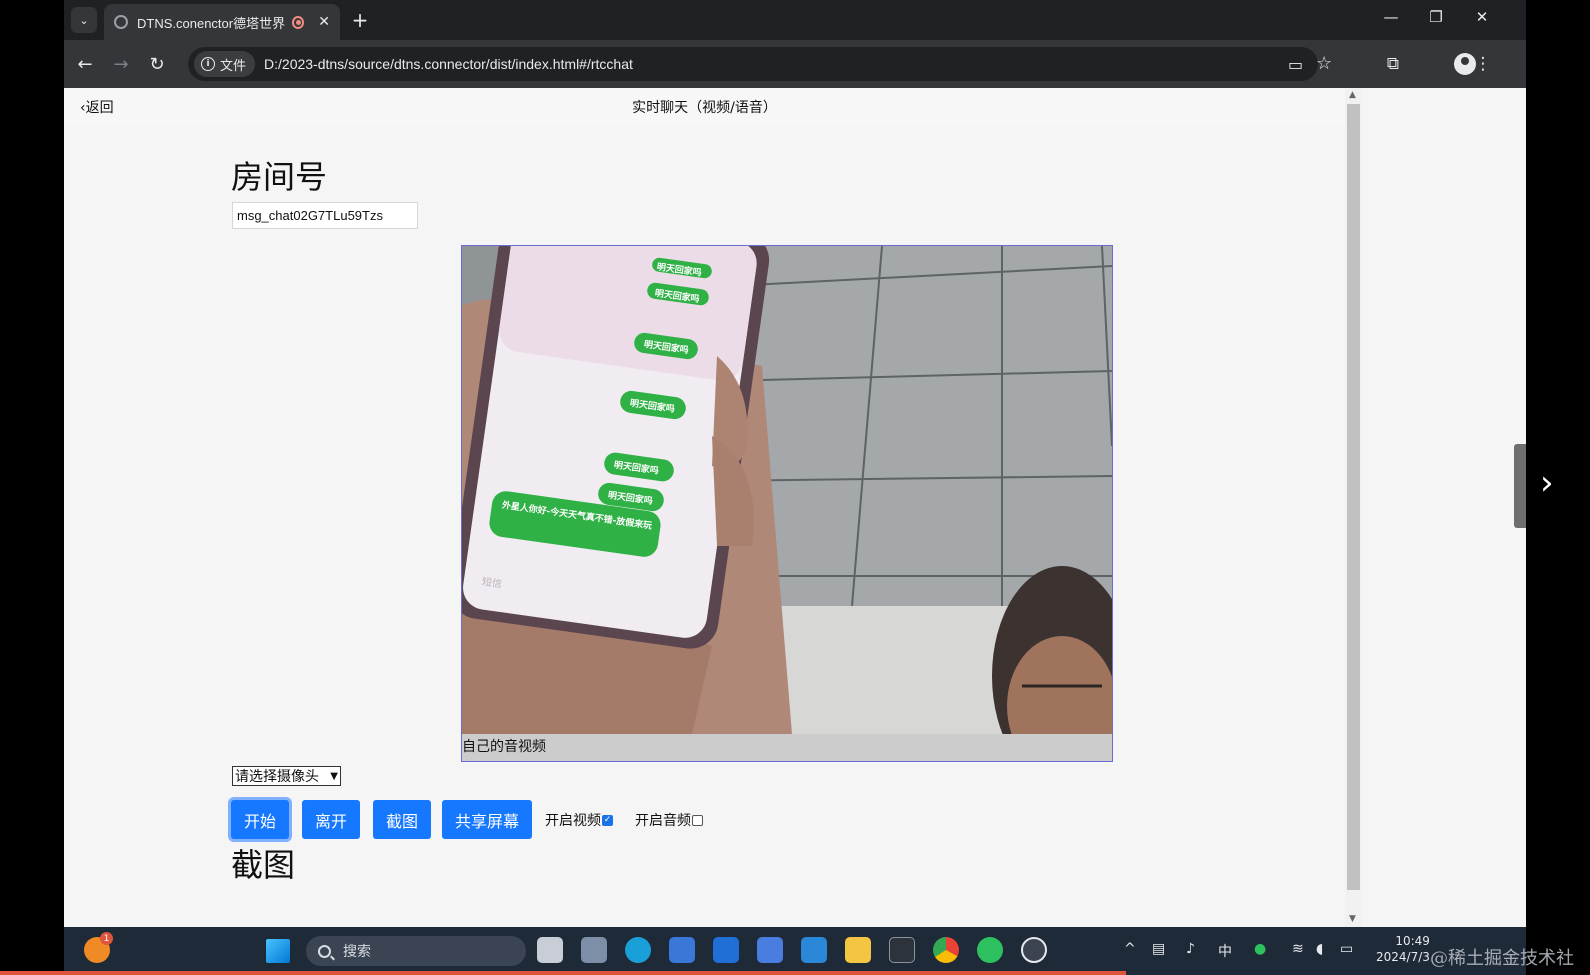  What do you see at coordinates (1483, 64) in the screenshot?
I see `menu-kebab-icon: ⋮` at bounding box center [1483, 64].